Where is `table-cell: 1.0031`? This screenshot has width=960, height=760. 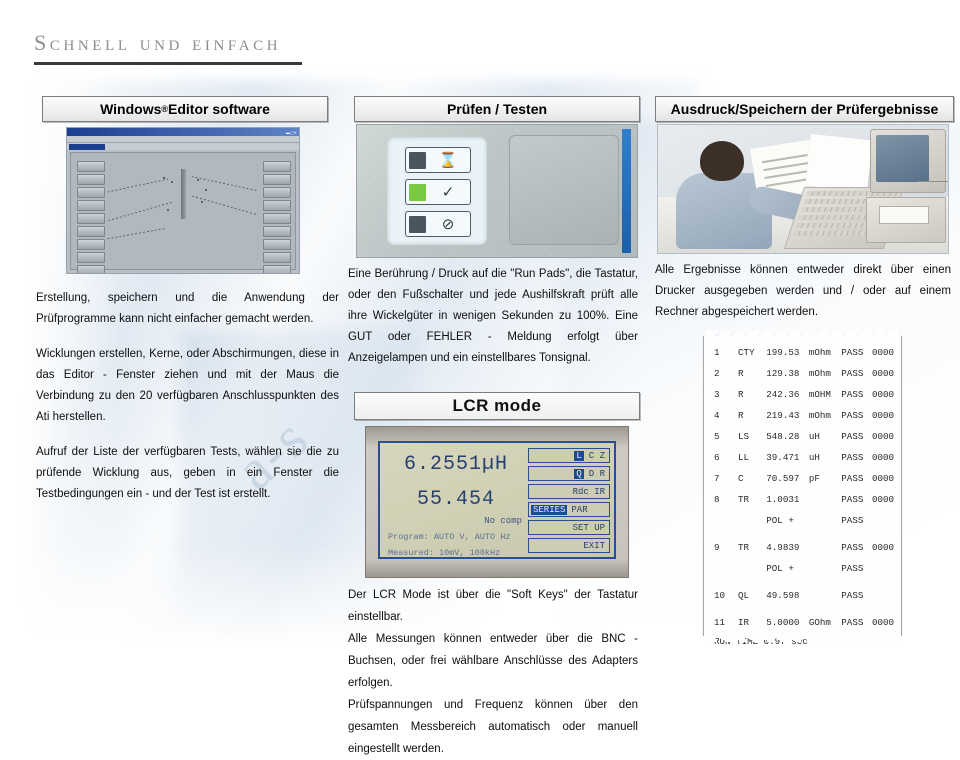
table-cell: 1.0031 is located at coordinates (783, 499).